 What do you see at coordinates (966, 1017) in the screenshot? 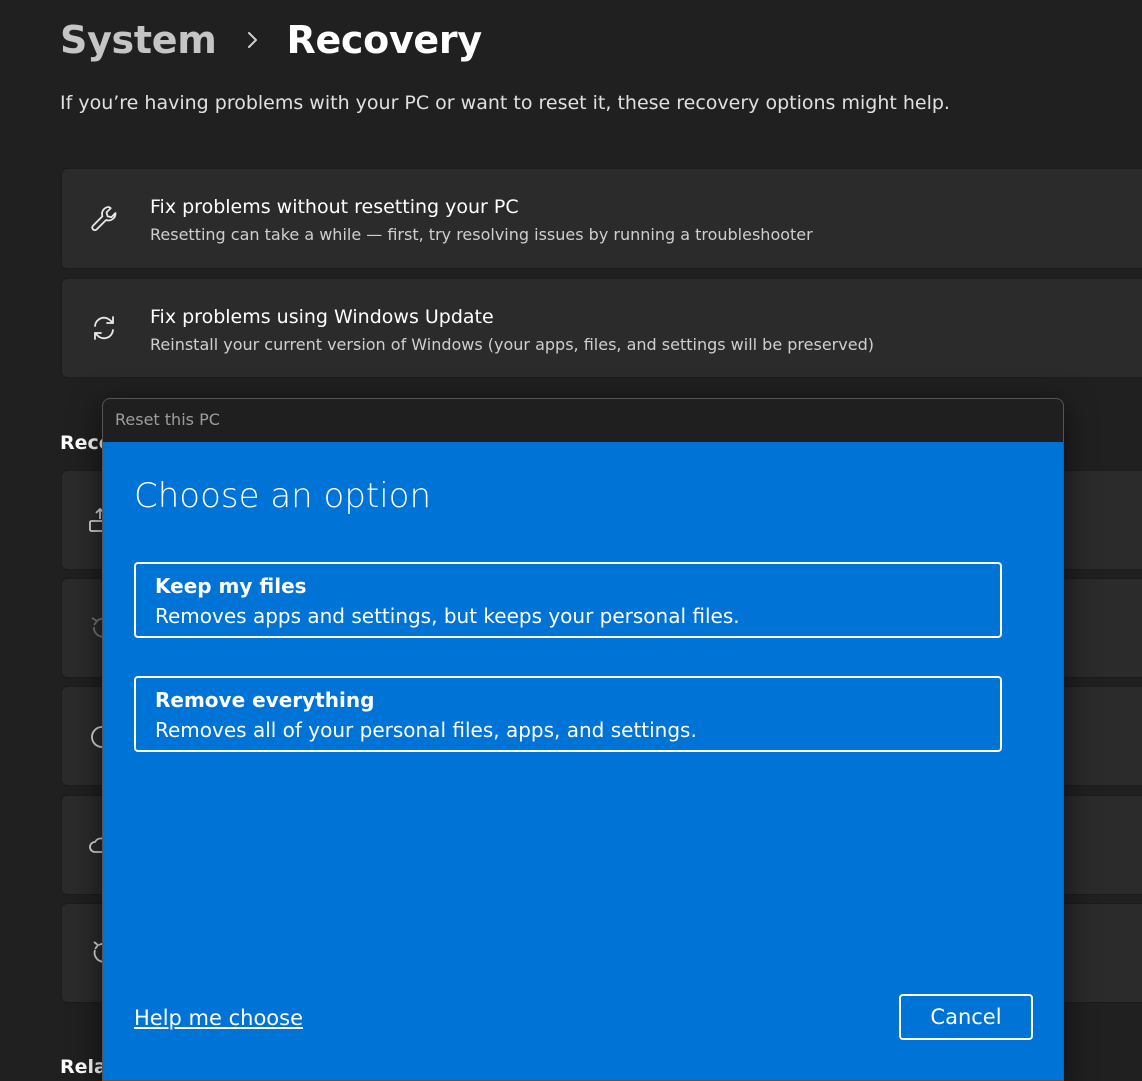
I see `cancel-button: Cancel` at bounding box center [966, 1017].